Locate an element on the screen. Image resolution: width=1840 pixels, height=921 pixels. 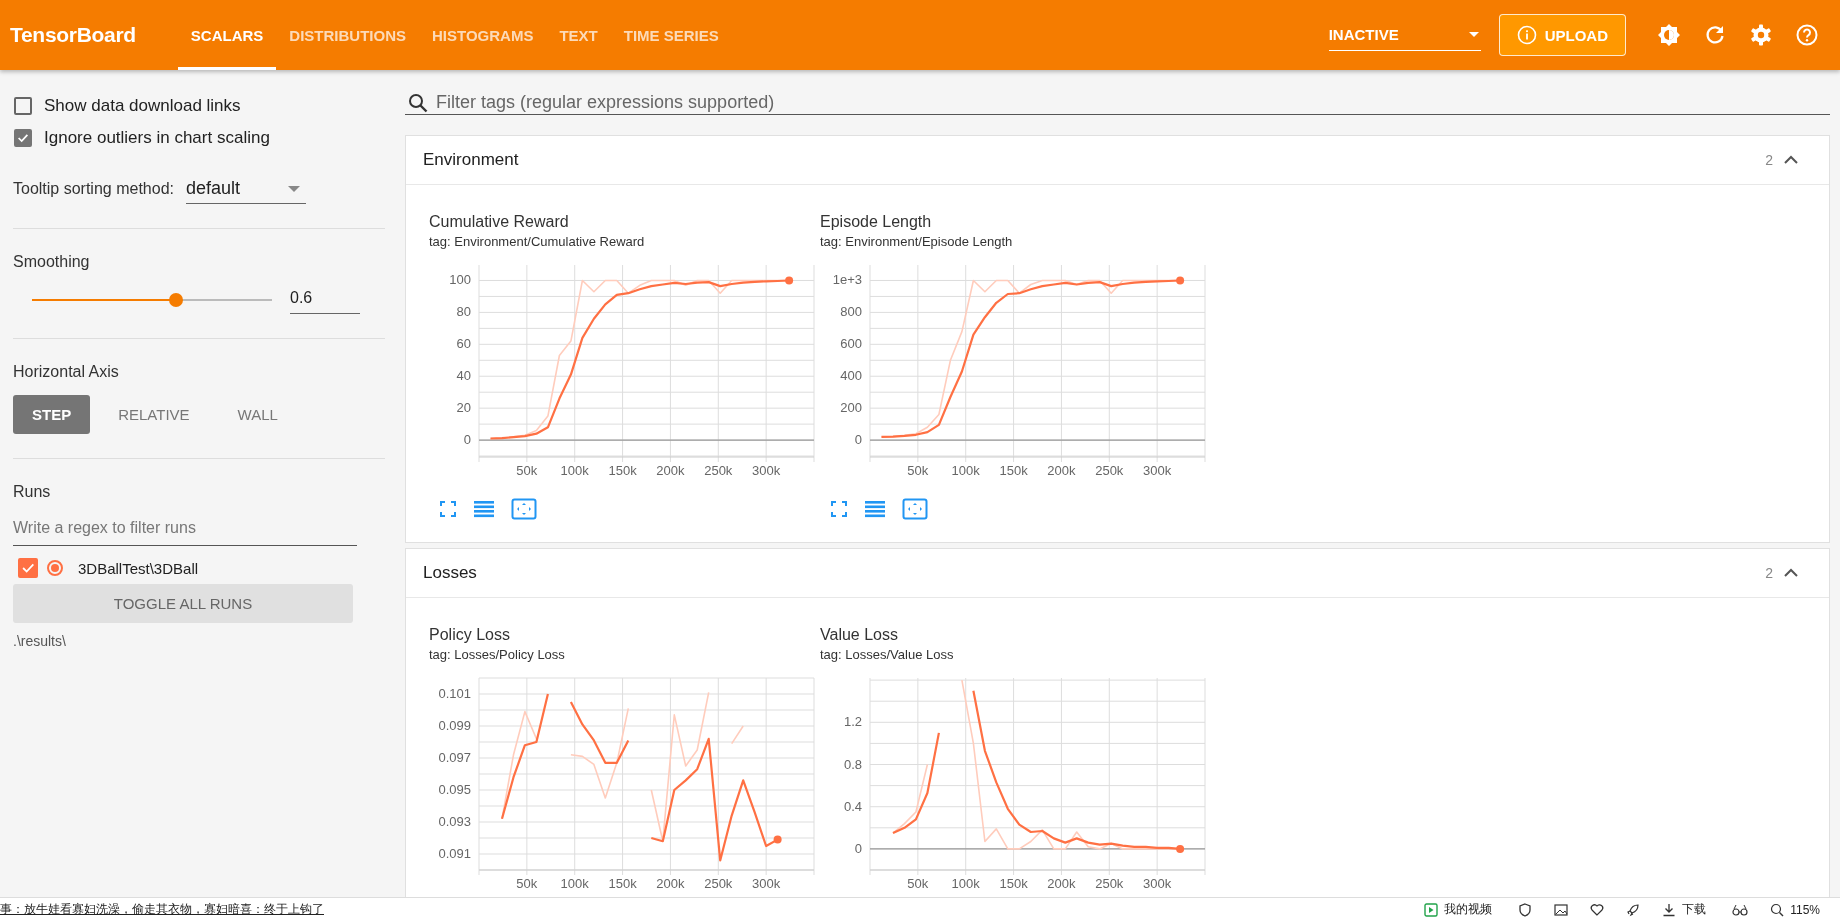
y-tick-label: 0.095 is located at coordinates (454, 789).